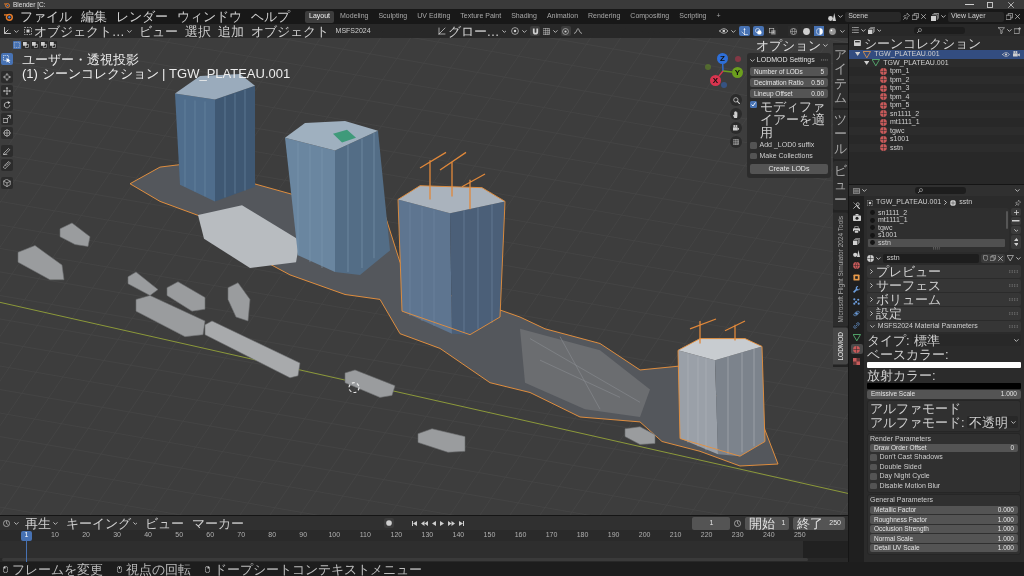 The height and width of the screenshot is (576, 1024). What do you see at coordinates (565, 31) in the screenshot?
I see `proportional-toggle` at bounding box center [565, 31].